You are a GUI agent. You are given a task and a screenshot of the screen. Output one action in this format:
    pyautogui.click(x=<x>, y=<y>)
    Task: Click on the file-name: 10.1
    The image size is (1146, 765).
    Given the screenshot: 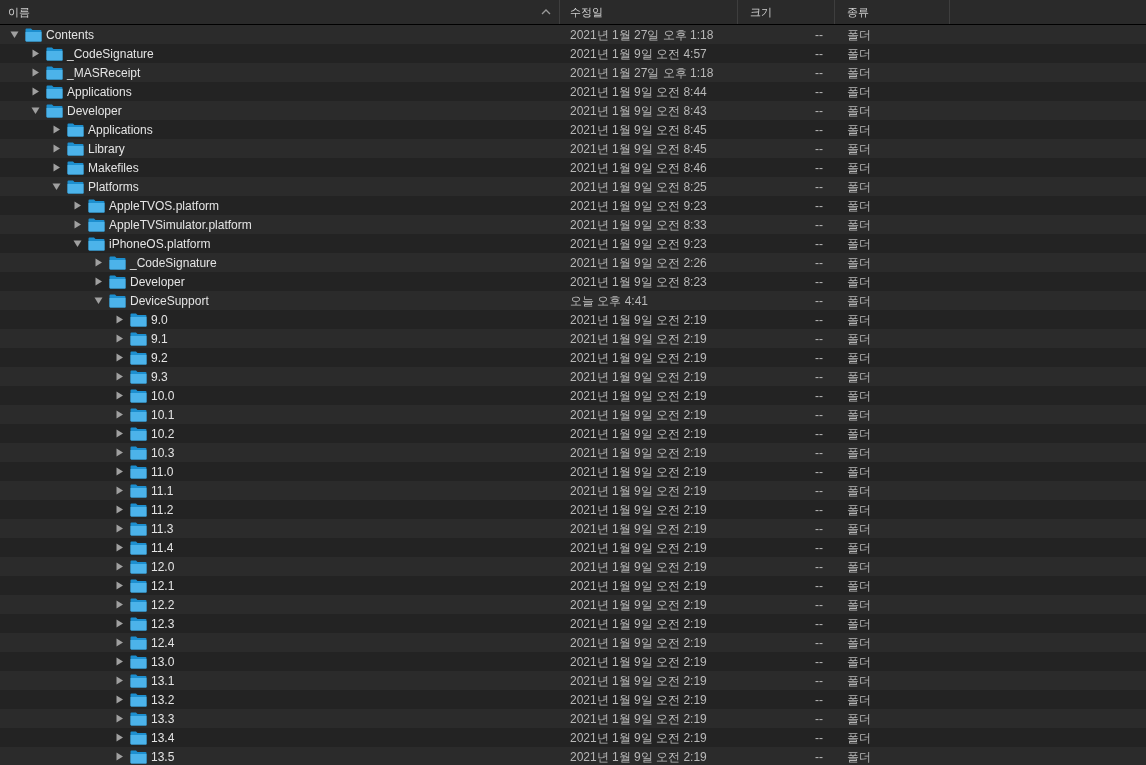 What is the action you would take?
    pyautogui.click(x=163, y=414)
    